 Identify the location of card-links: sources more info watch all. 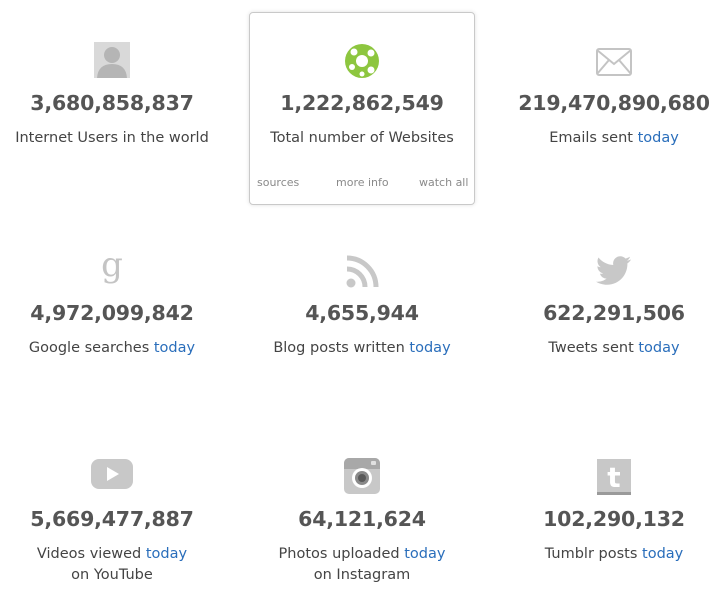
(362, 184).